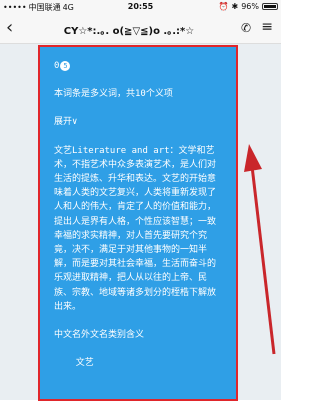 The height and width of the screenshot is (401, 320). I want to click on more-button: ≡, so click(267, 27).